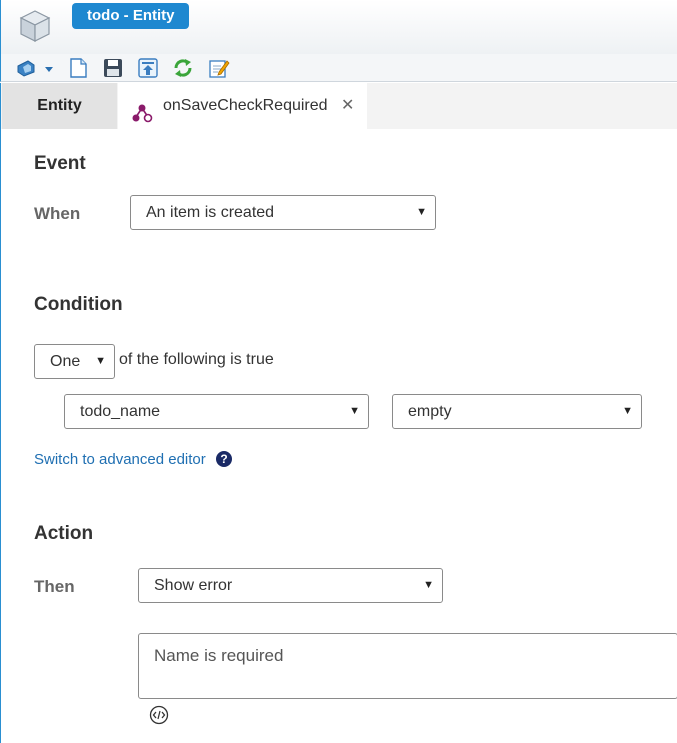 The width and height of the screenshot is (677, 743). I want to click on tab-bar: Entity onSaveCheckRequired ✕, so click(338, 106).